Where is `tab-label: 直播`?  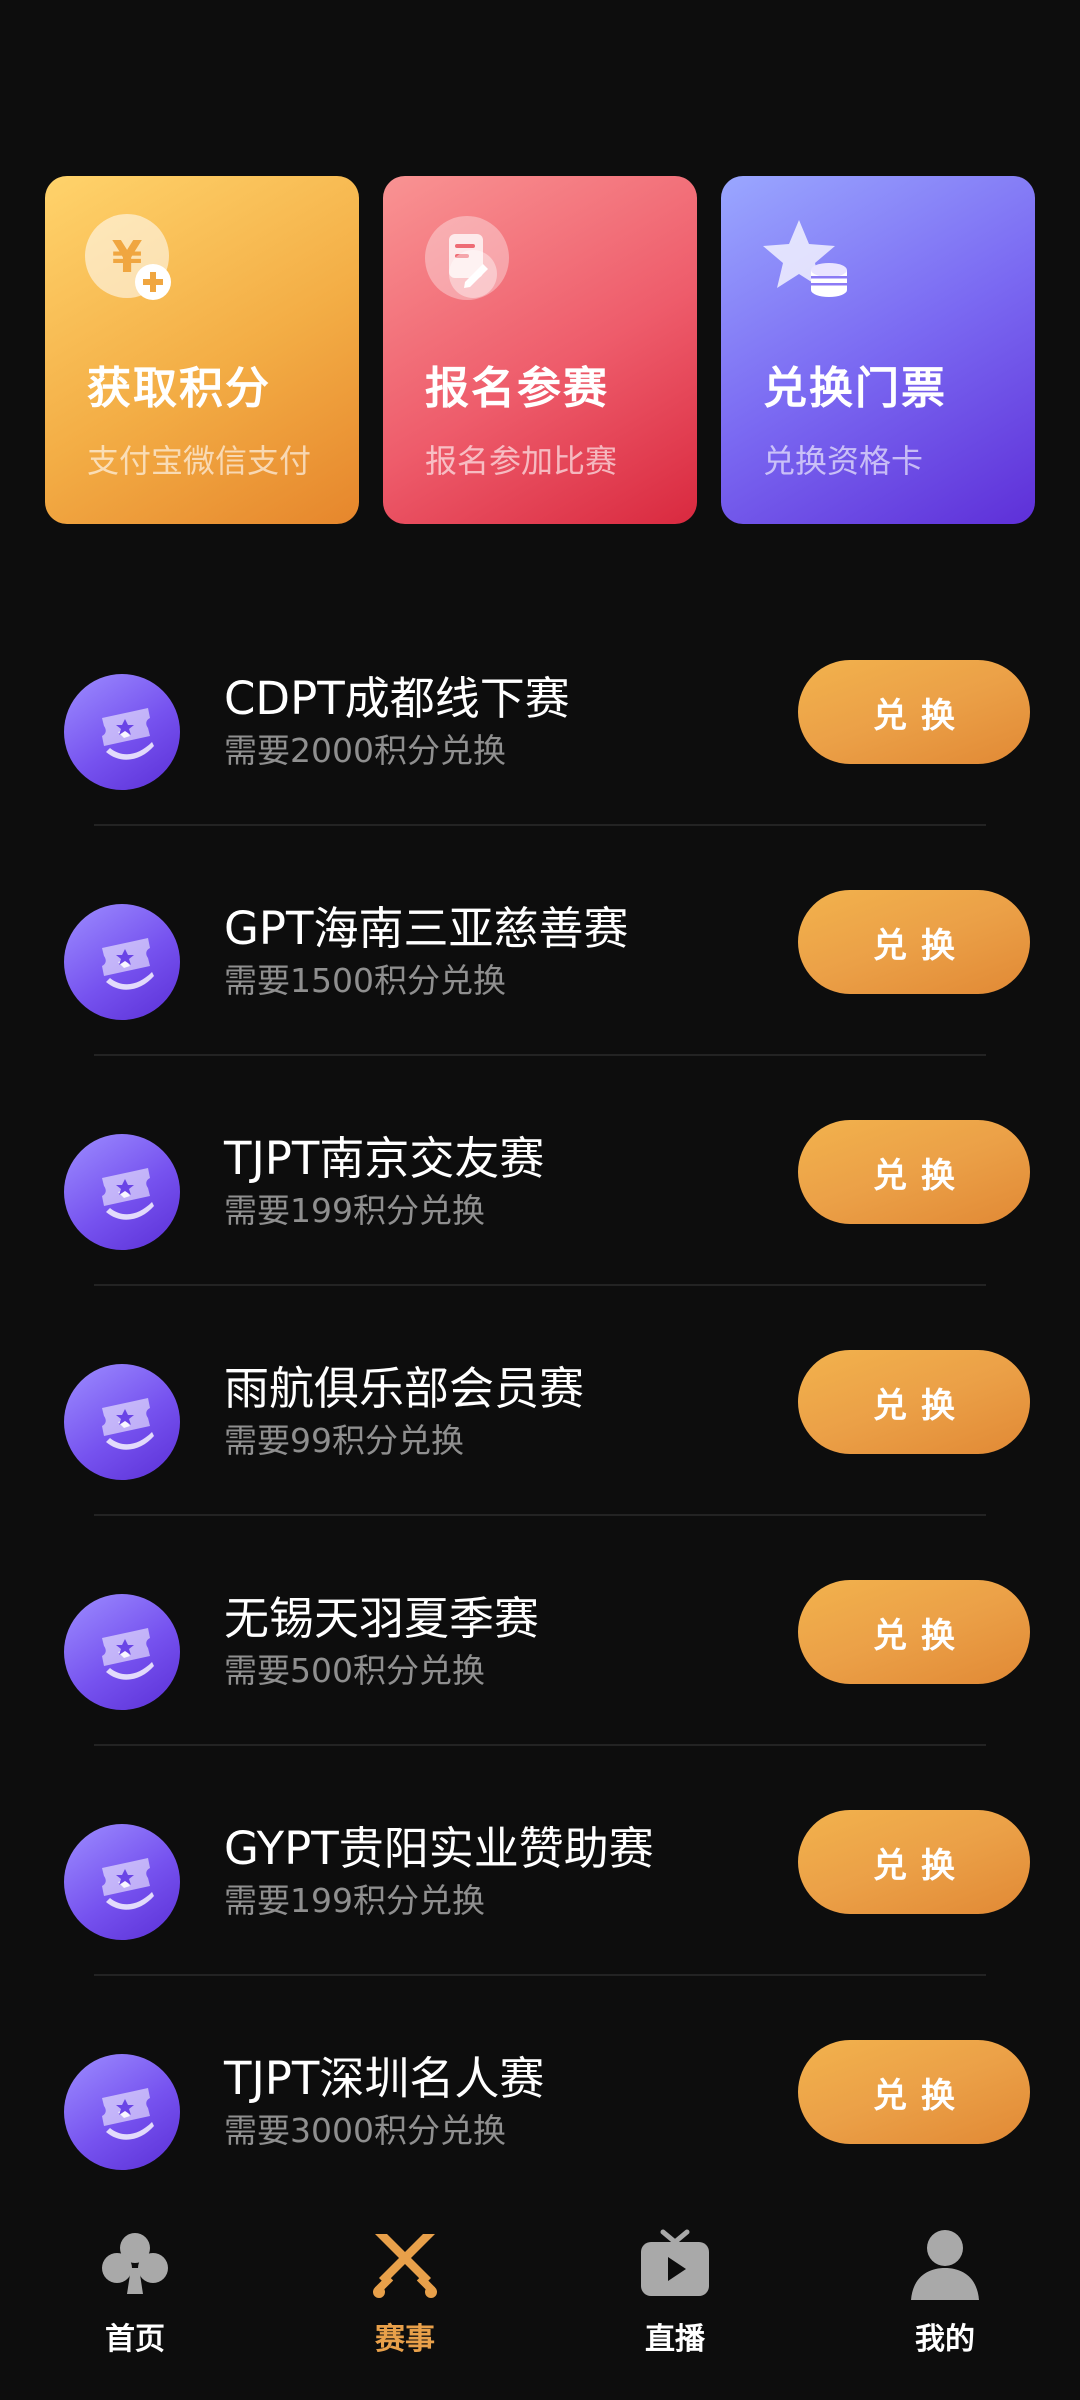 tab-label: 直播 is located at coordinates (675, 2339).